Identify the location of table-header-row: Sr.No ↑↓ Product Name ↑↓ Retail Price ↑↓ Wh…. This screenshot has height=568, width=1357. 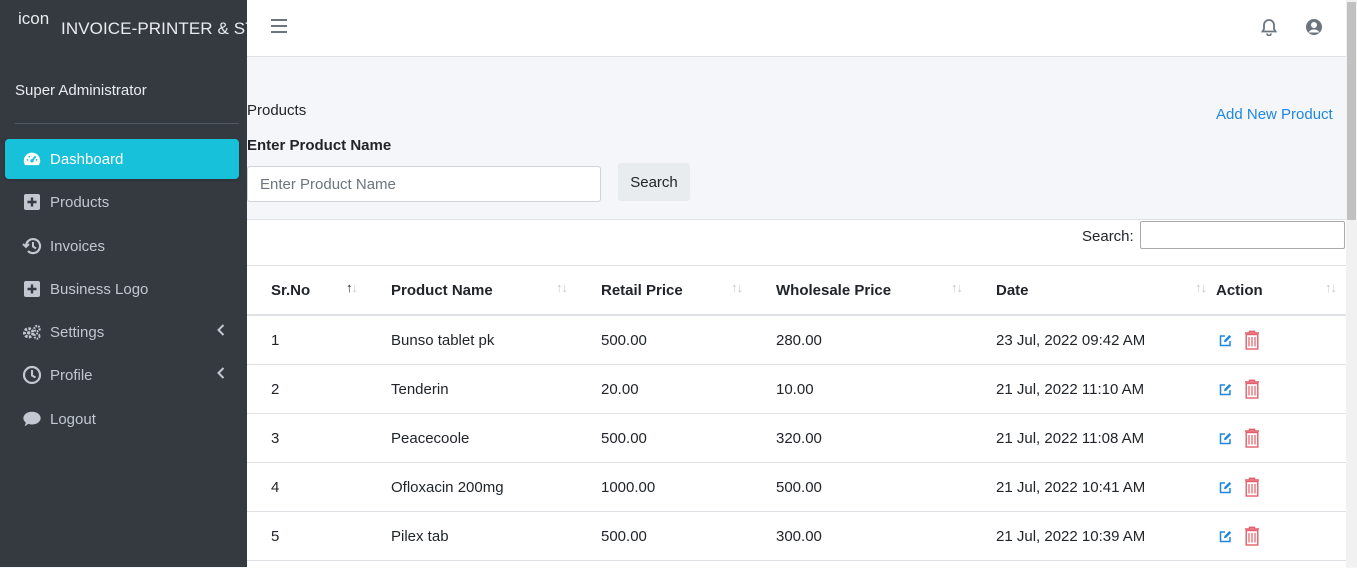
(796, 290).